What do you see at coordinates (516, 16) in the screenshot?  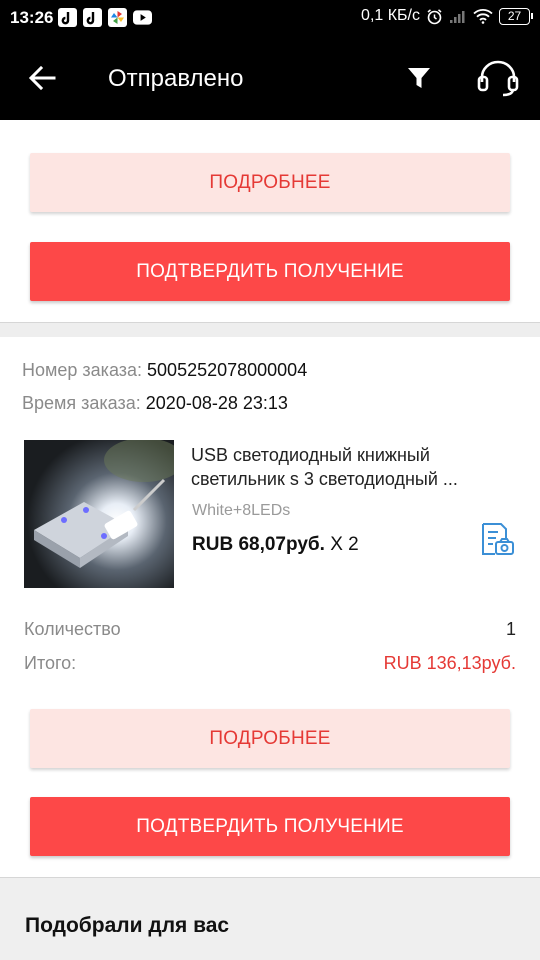 I see `battery-icon: 27` at bounding box center [516, 16].